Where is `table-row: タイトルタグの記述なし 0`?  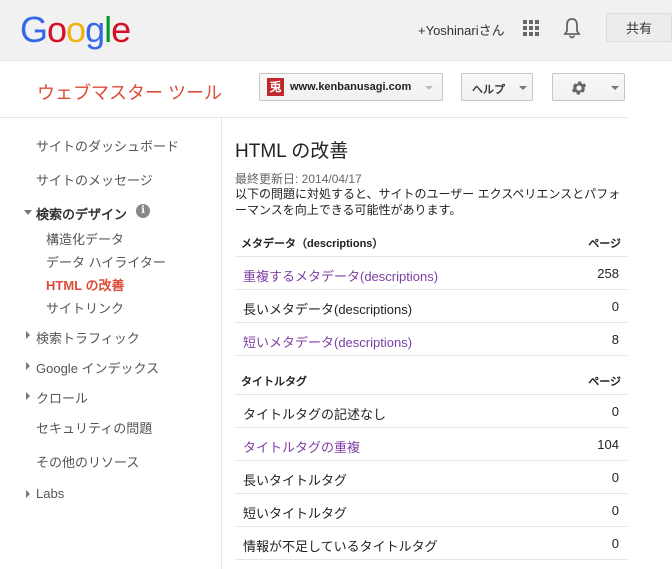
table-row: タイトルタグの記述なし 0 is located at coordinates (431, 411).